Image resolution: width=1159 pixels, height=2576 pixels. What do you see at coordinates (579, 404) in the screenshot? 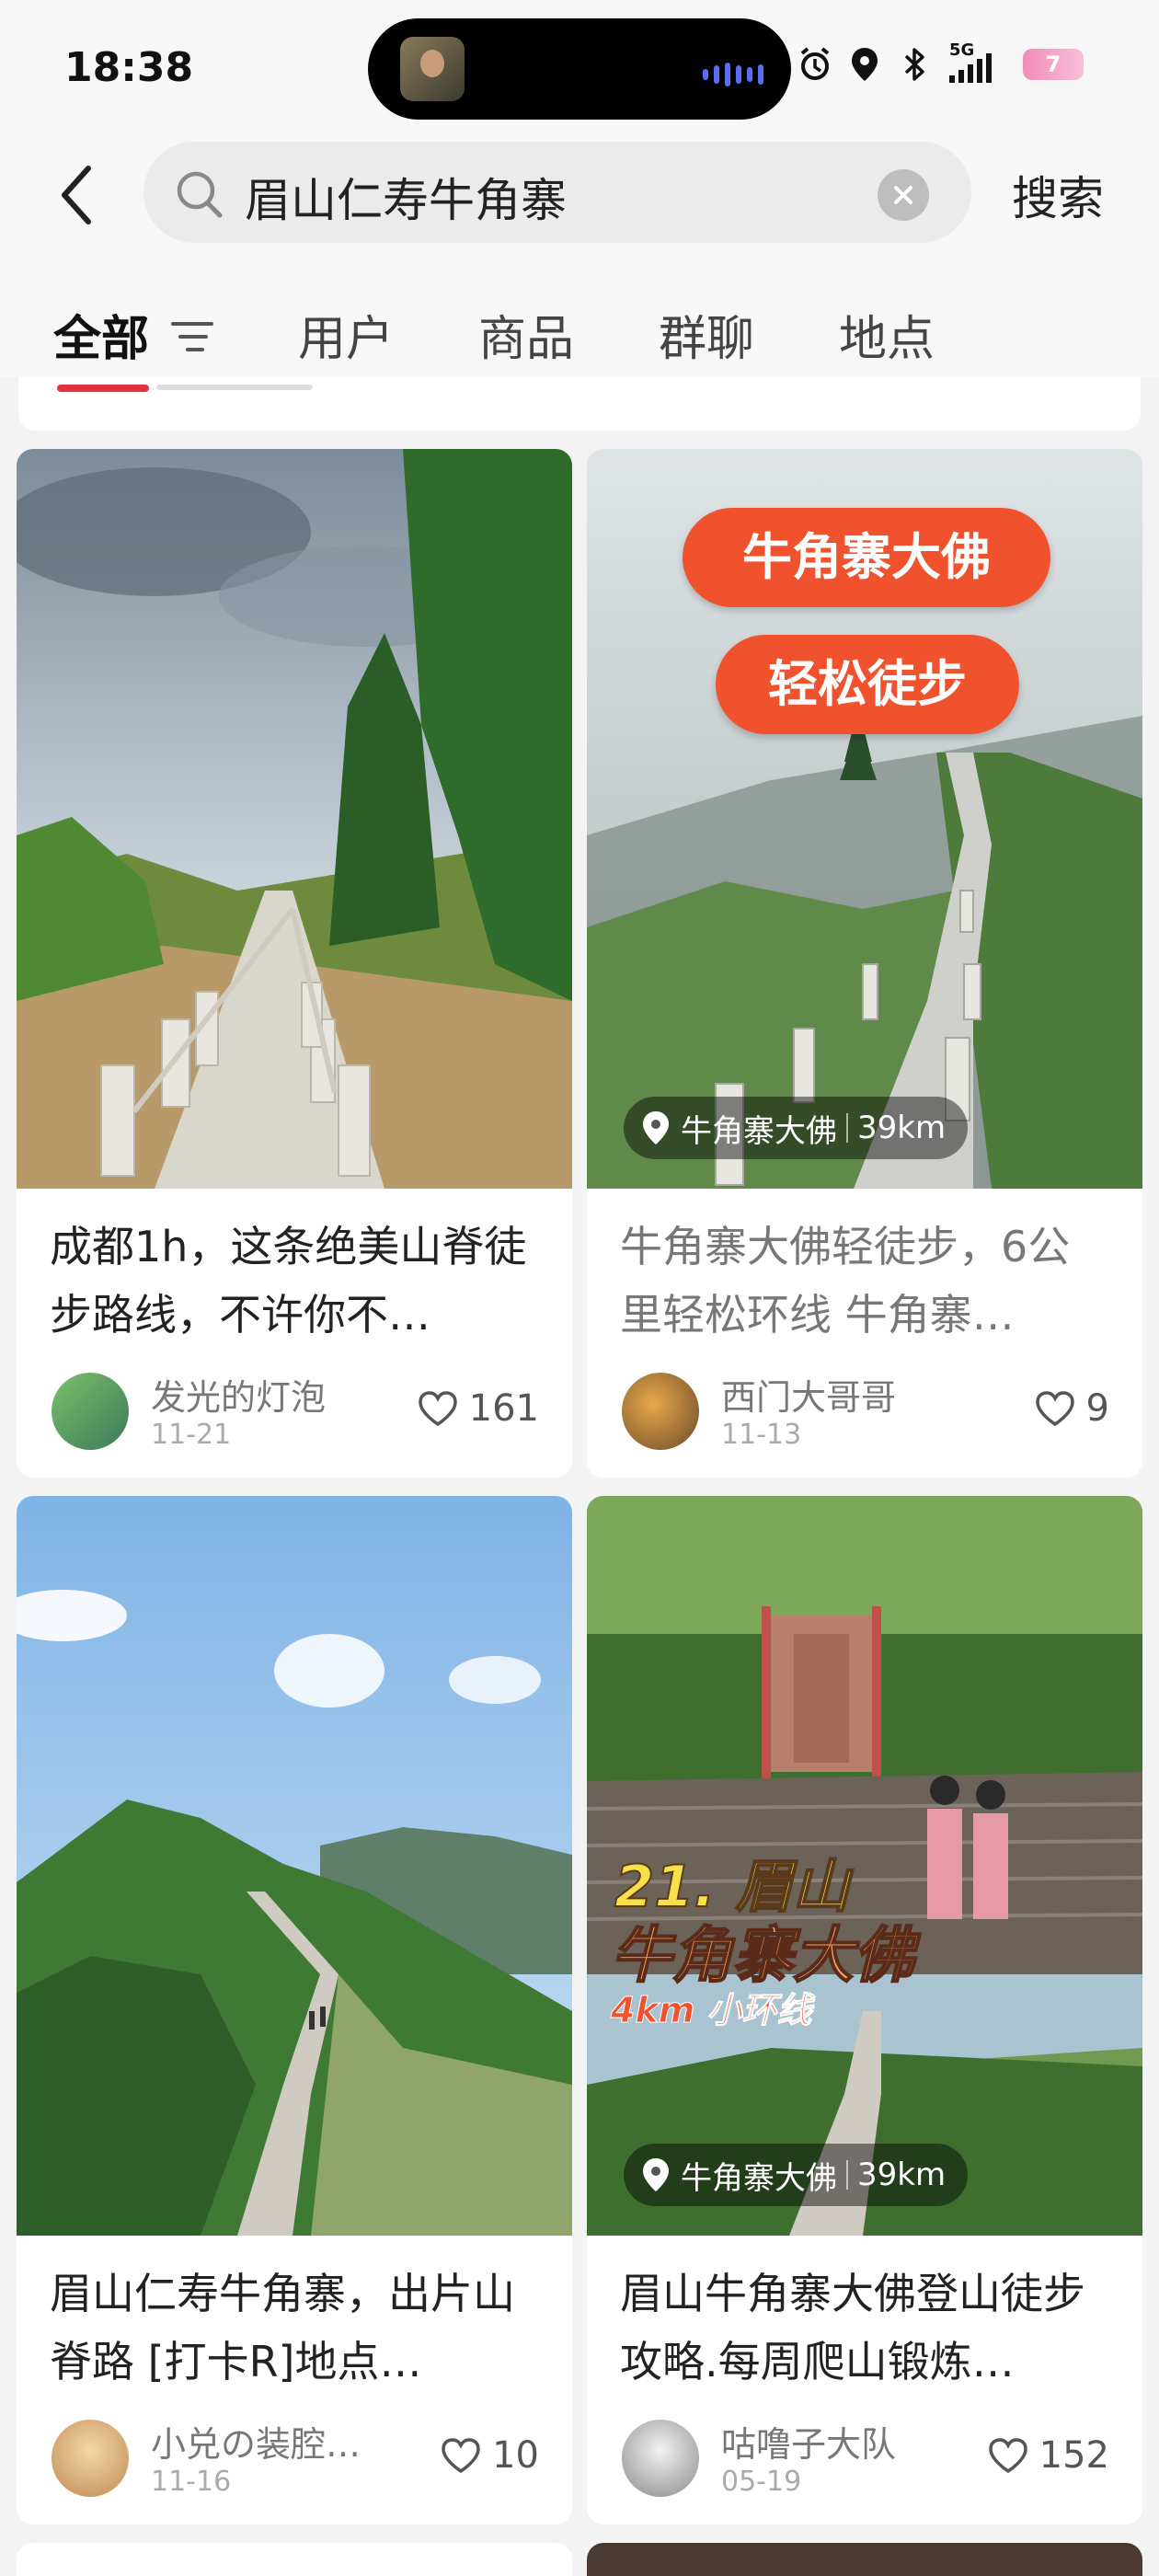
I see `previous-card-remnant` at bounding box center [579, 404].